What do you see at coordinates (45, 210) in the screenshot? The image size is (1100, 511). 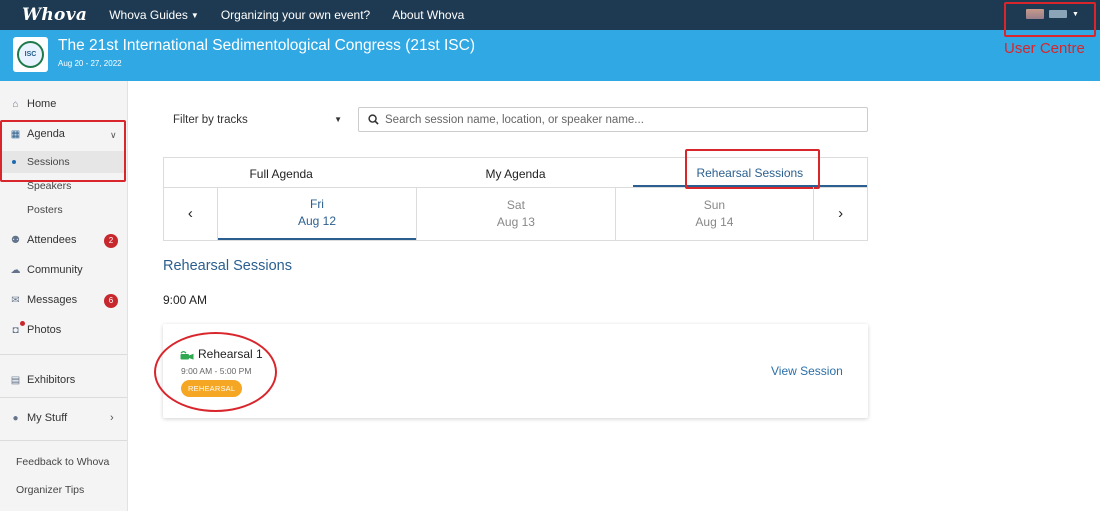 I see `sidebar-item-posters: Posters` at bounding box center [45, 210].